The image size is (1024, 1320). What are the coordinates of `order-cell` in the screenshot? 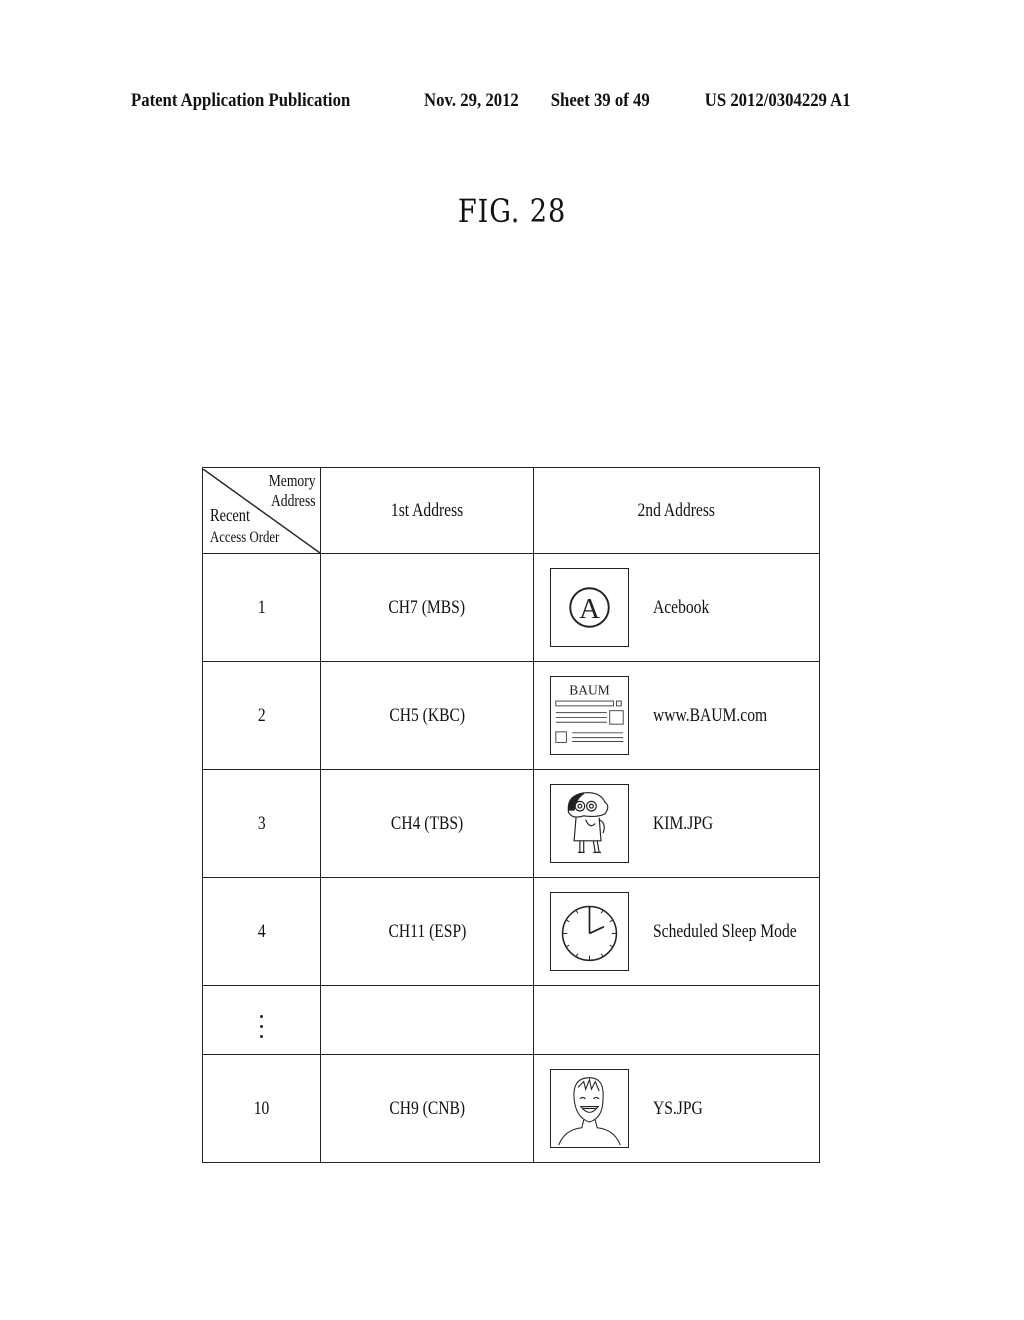 It's located at (261, 1020).